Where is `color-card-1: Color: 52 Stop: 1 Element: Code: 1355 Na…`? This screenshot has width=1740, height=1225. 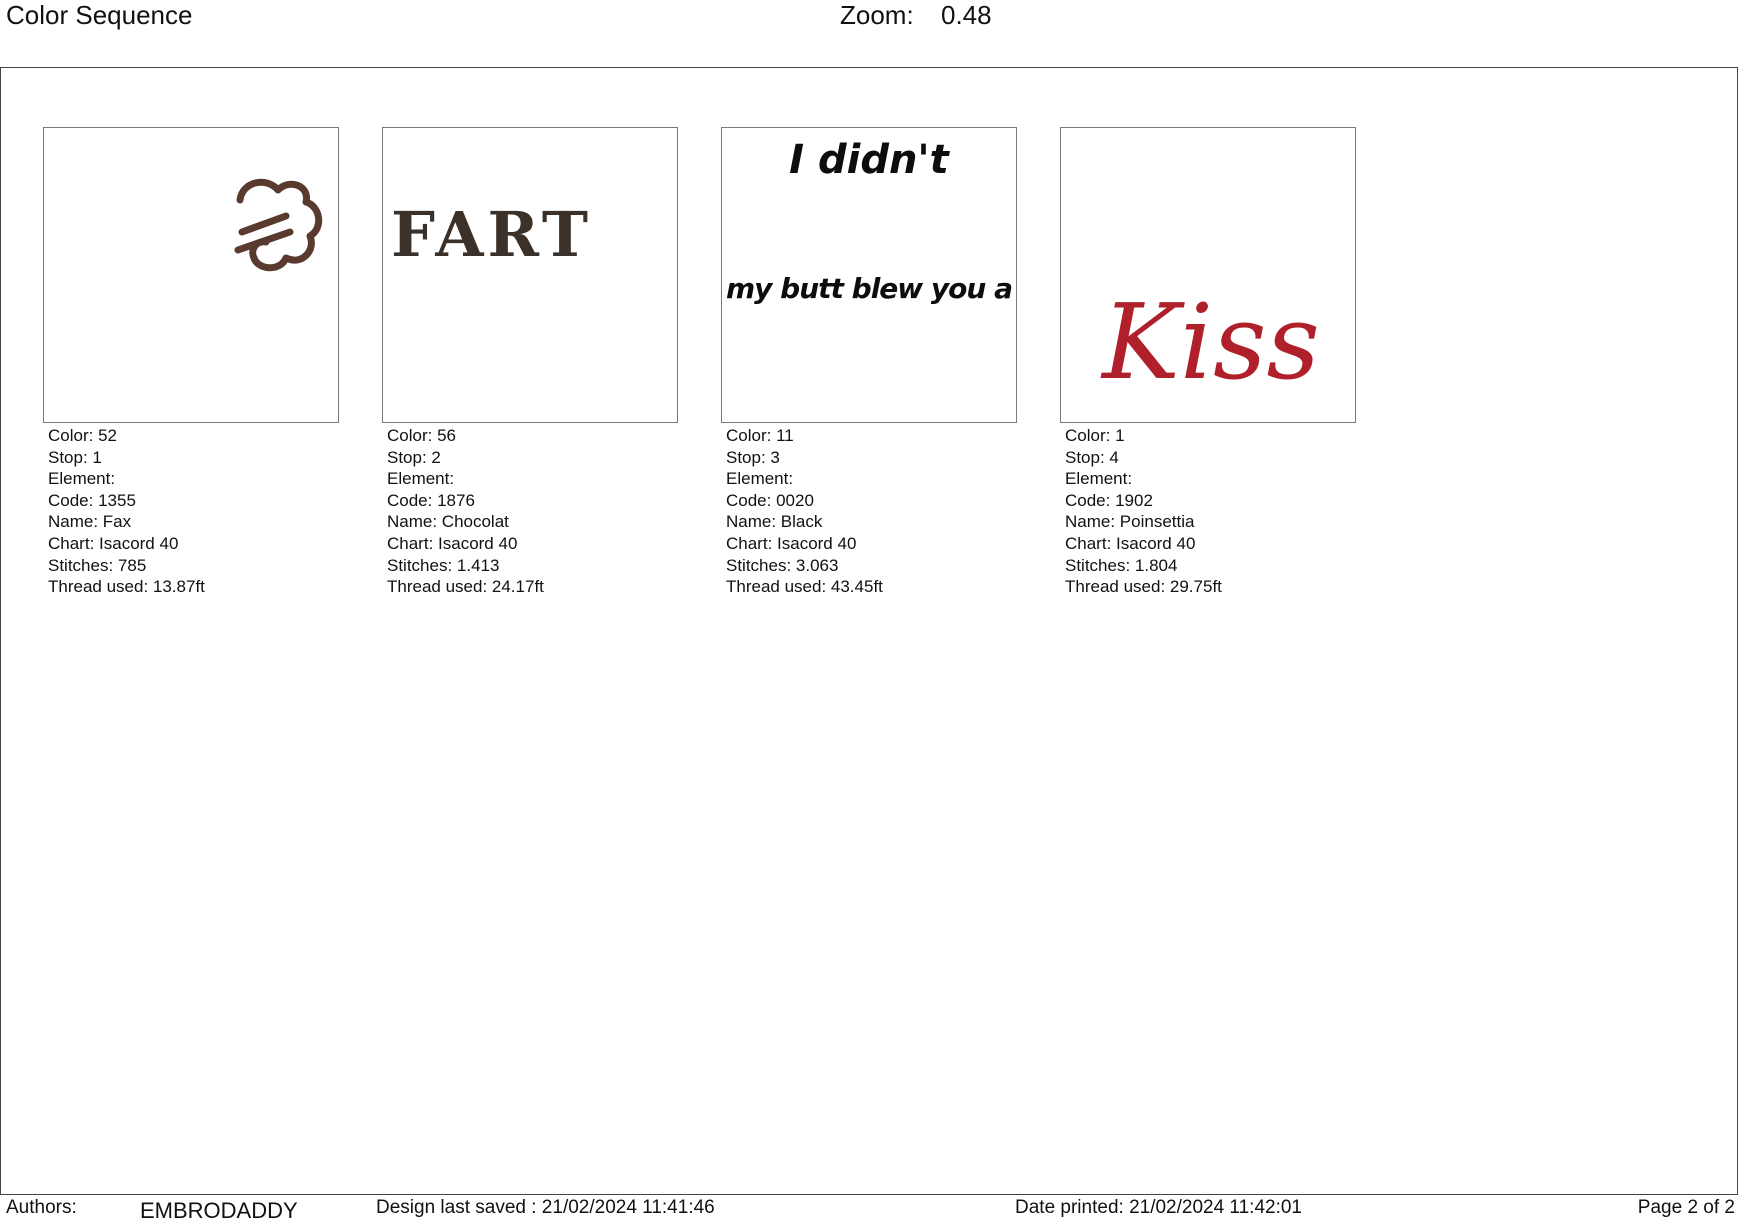
color-card-1: Color: 52 Stop: 1 Element: Code: 1355 Na… is located at coordinates (191, 362).